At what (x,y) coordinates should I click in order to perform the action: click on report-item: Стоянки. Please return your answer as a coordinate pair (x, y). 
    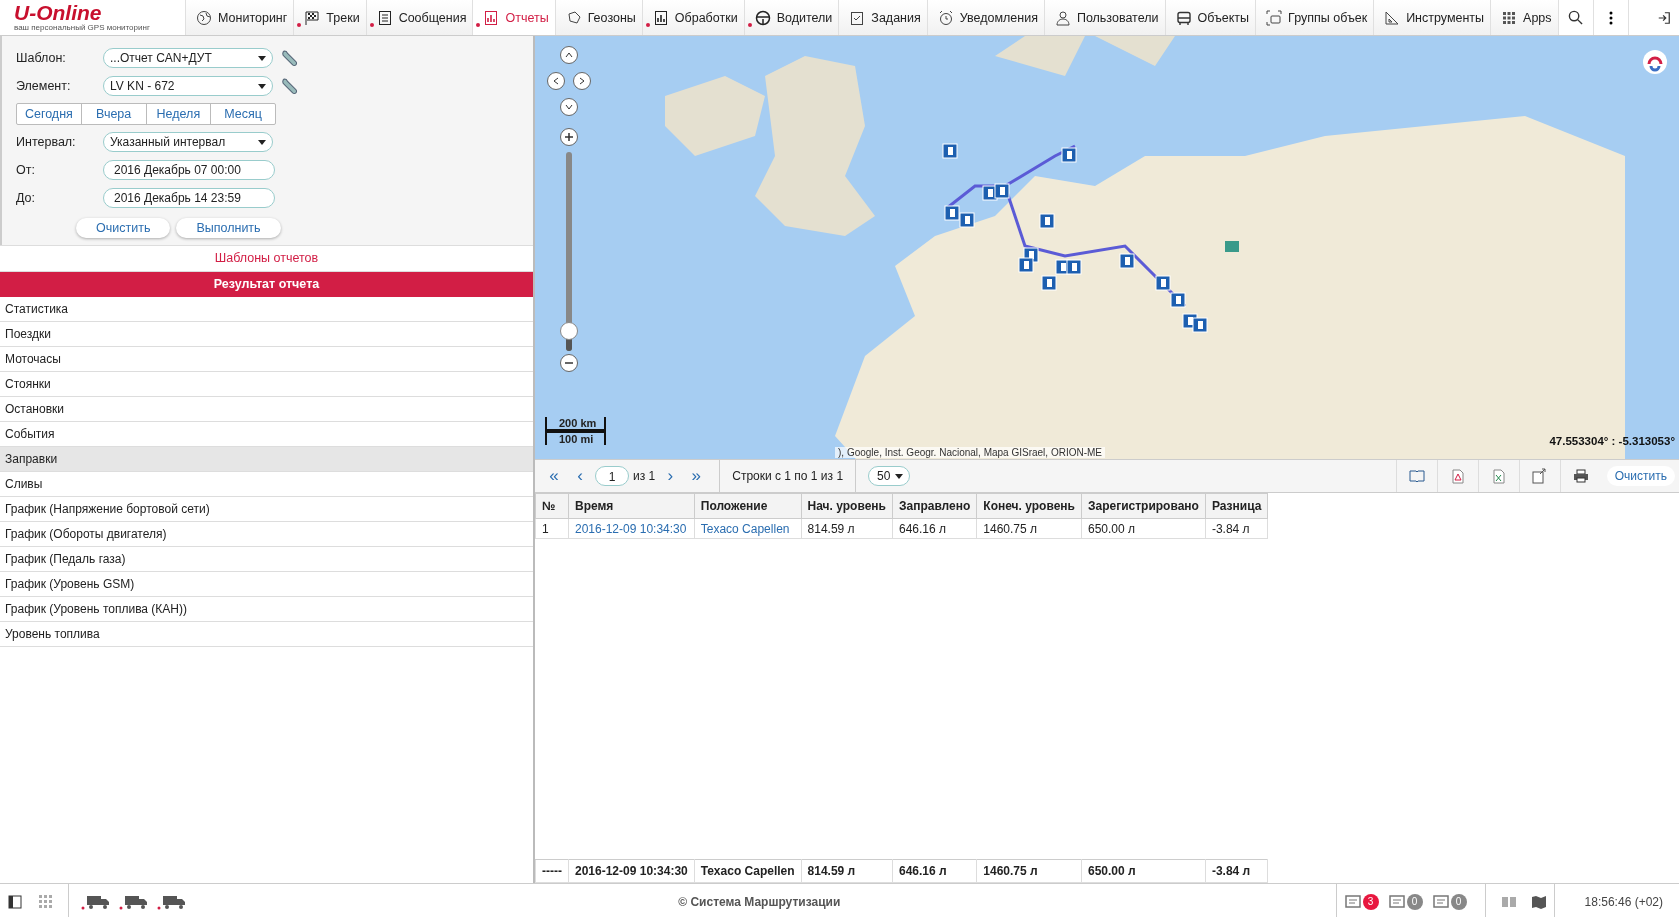
    Looking at the image, I should click on (266, 384).